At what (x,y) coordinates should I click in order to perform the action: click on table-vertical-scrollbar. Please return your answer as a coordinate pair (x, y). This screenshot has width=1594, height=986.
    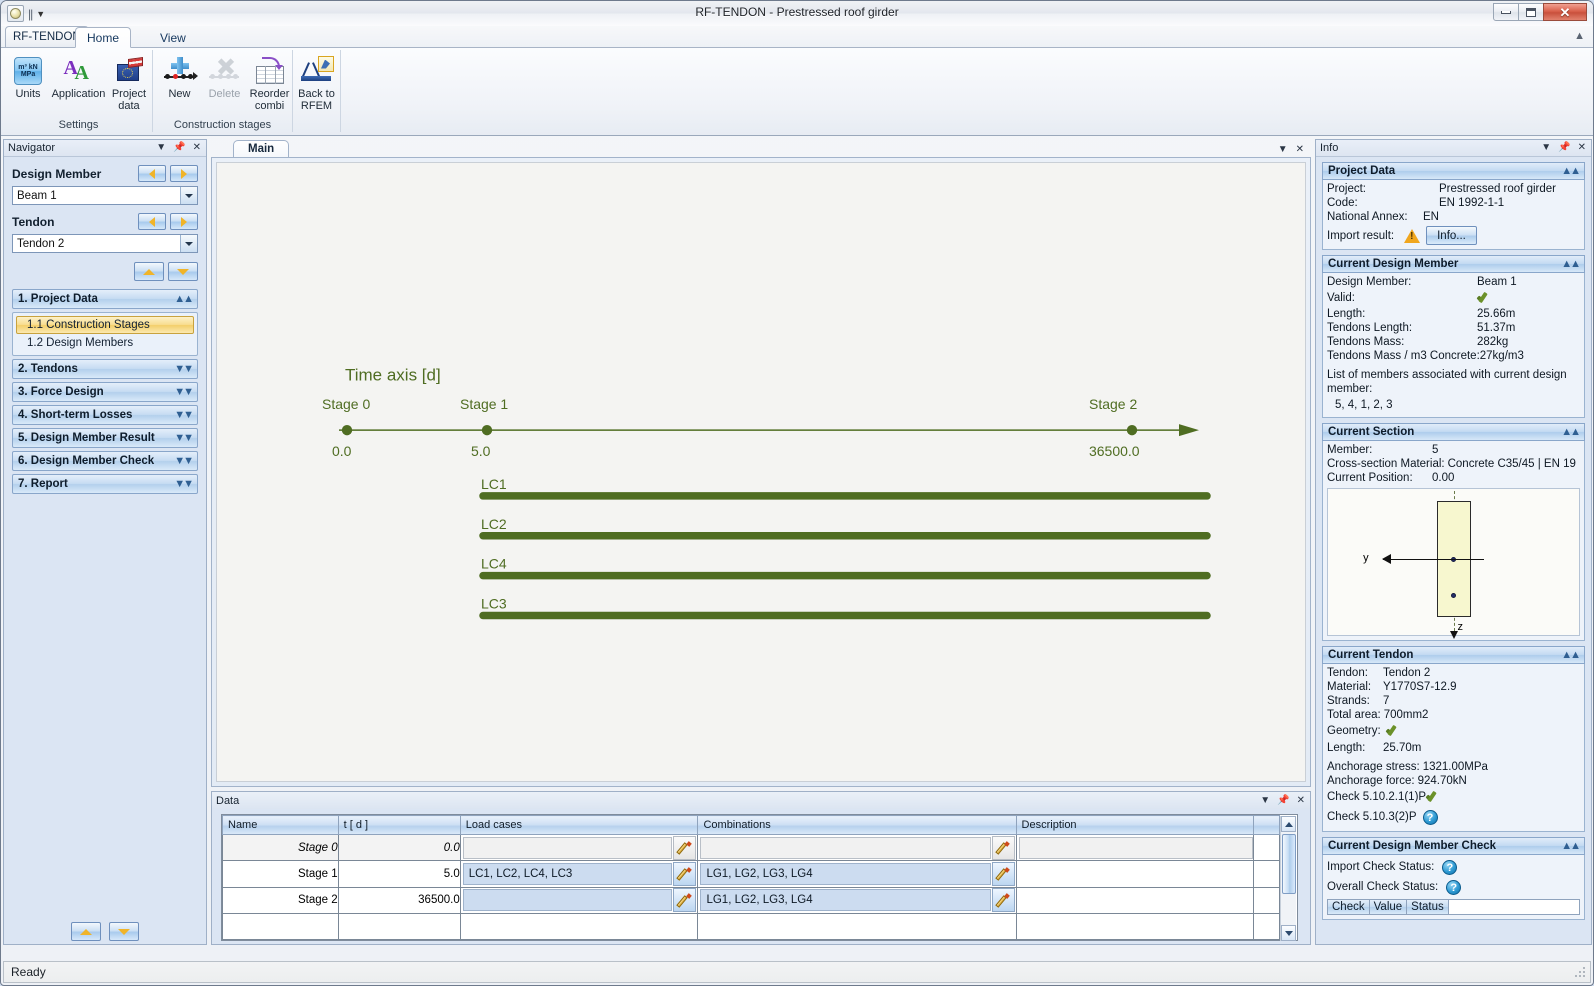
    Looking at the image, I should click on (1288, 878).